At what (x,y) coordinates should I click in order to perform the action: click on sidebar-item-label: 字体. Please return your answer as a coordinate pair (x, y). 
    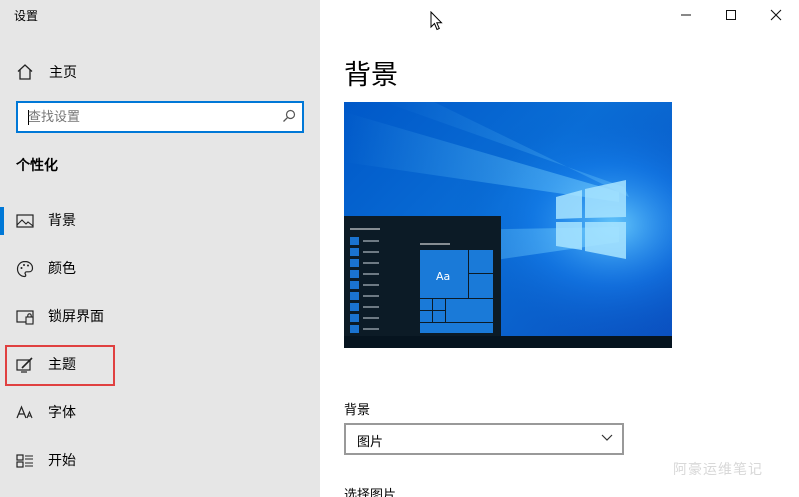
    Looking at the image, I should click on (62, 413).